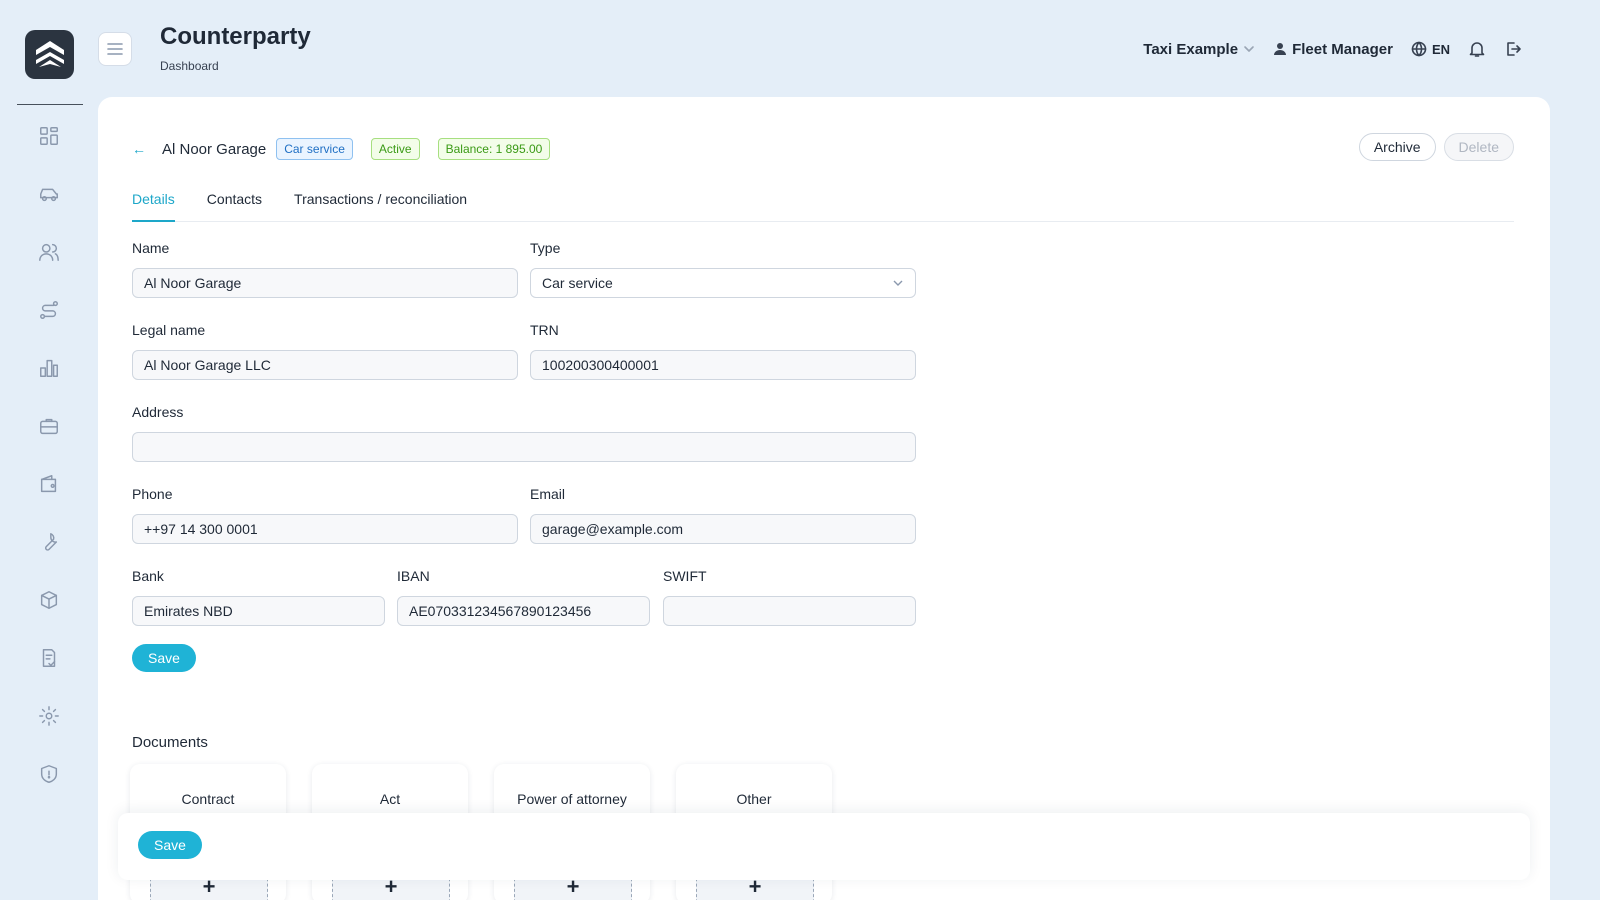 The image size is (1600, 900). Describe the element at coordinates (545, 248) in the screenshot. I see `type-label: Type` at that location.